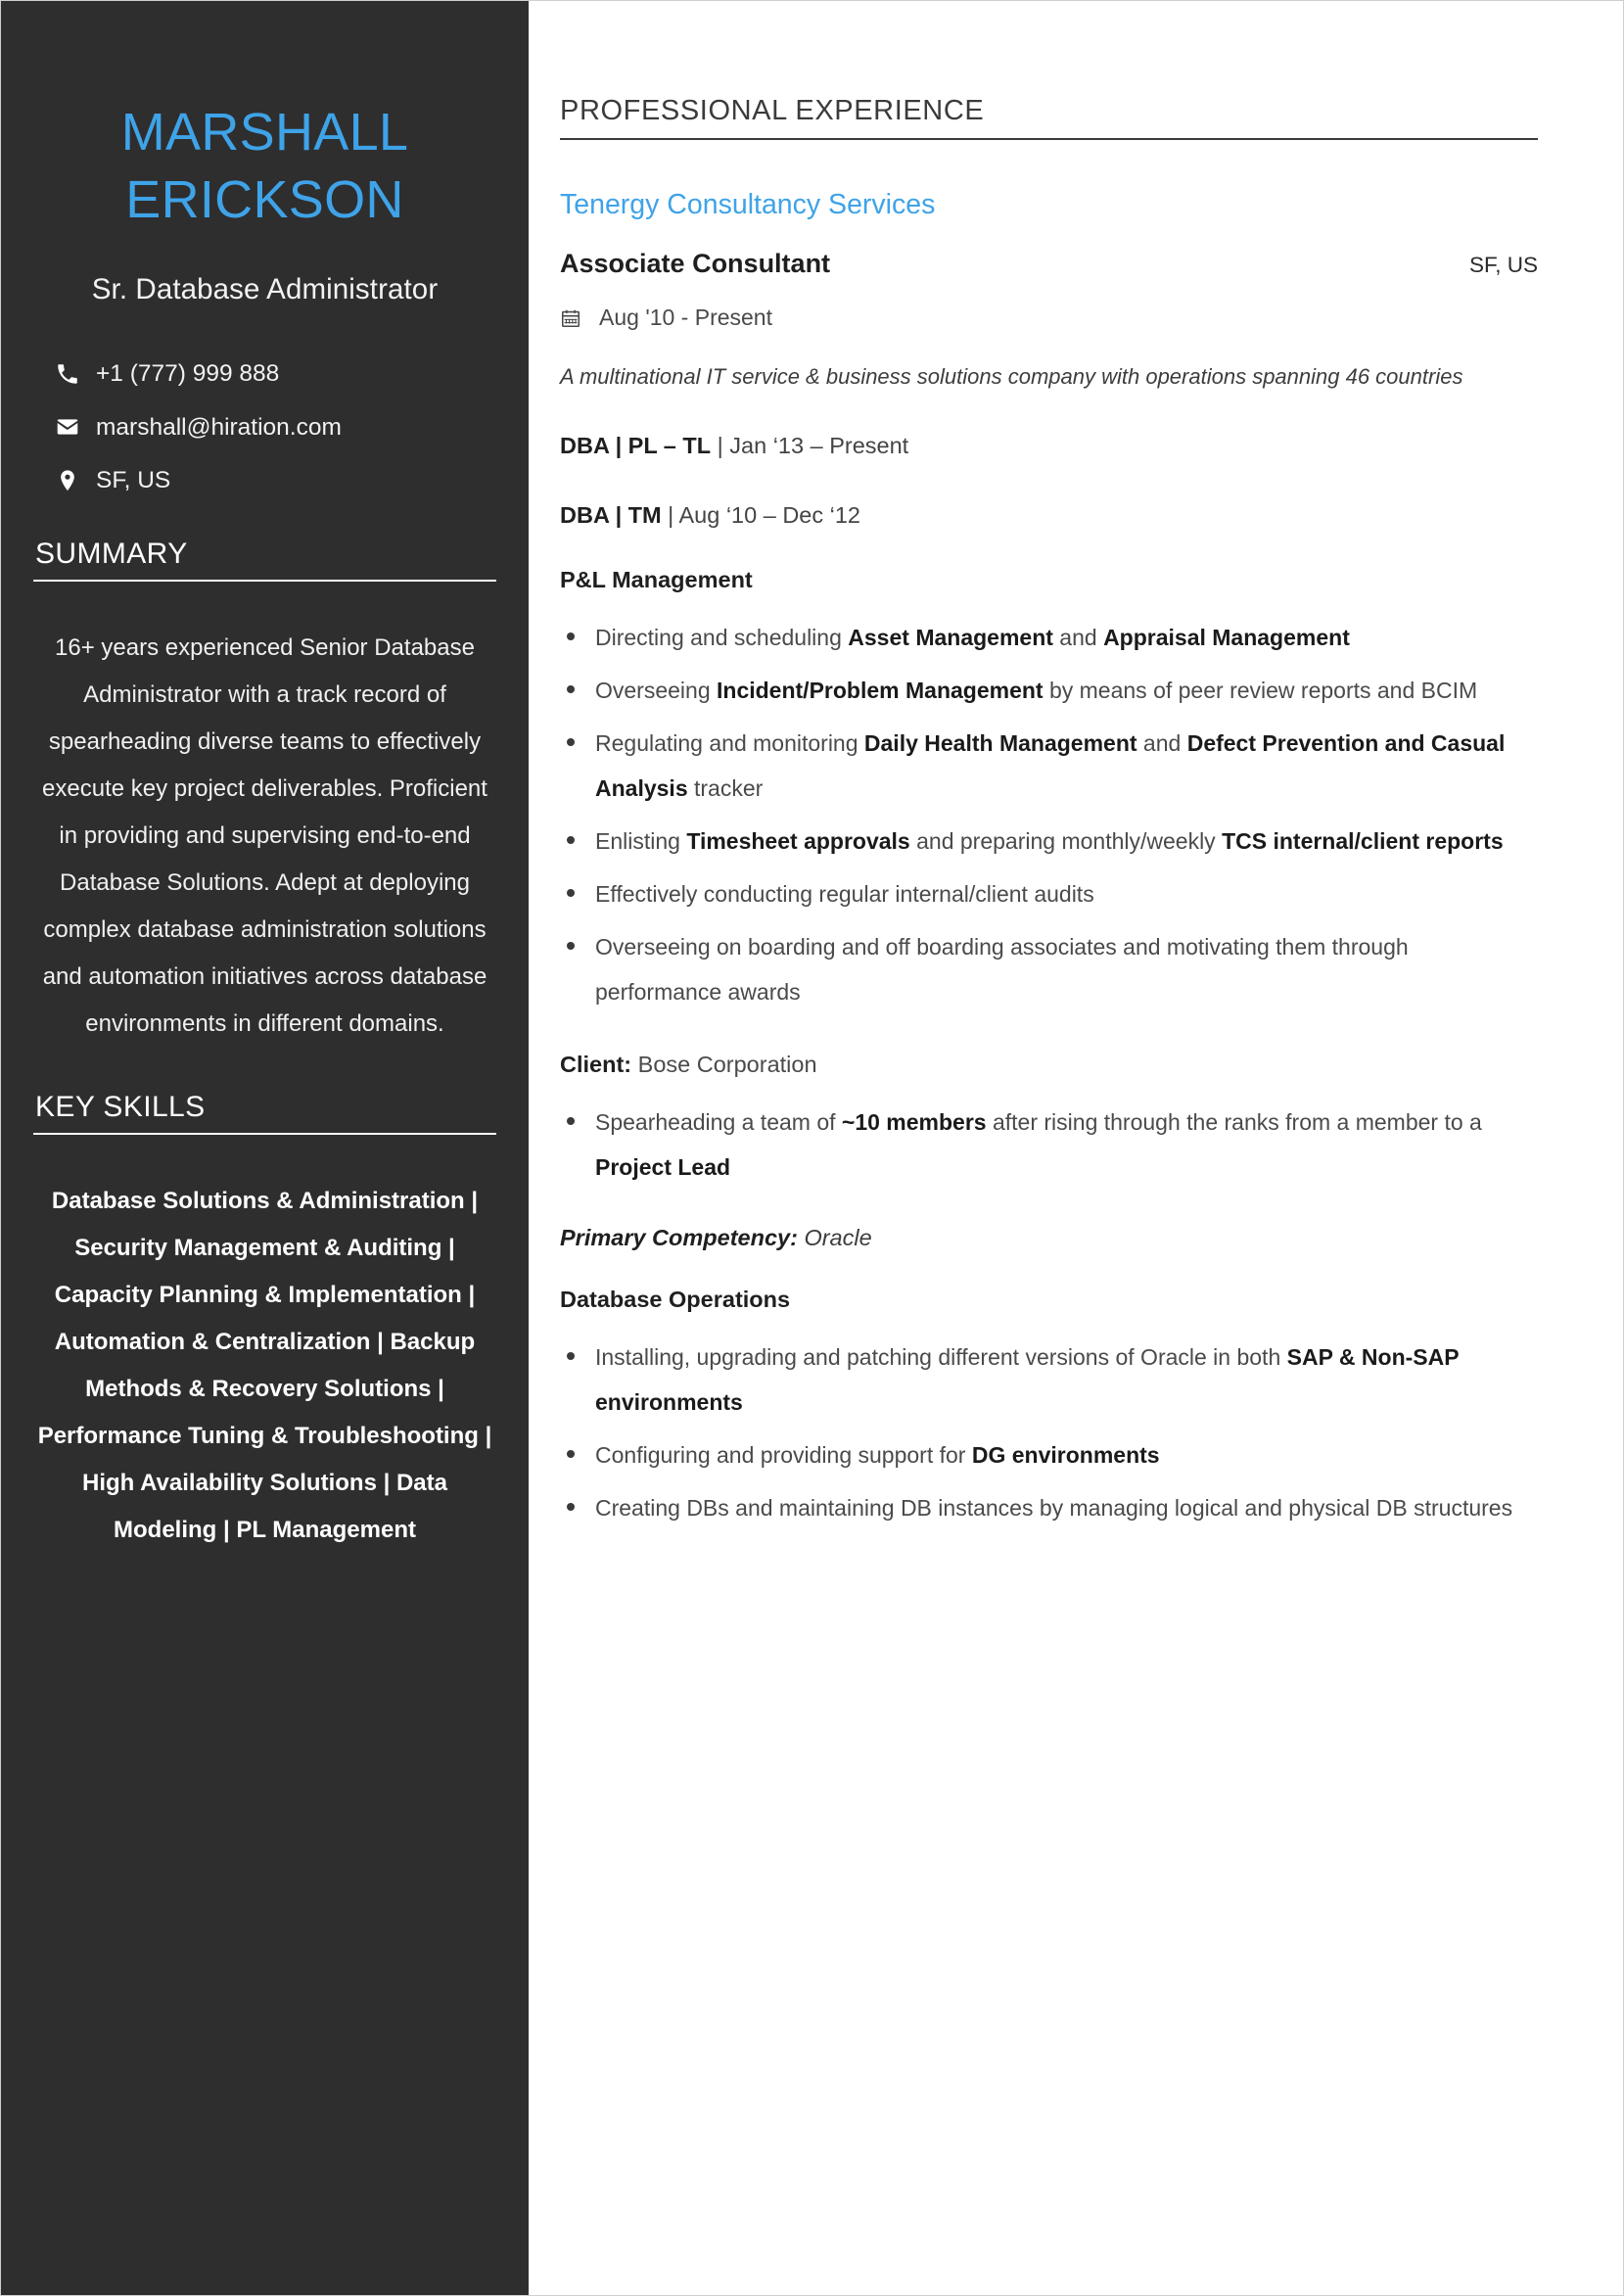 This screenshot has width=1624, height=2296. Describe the element at coordinates (570, 318) in the screenshot. I see `calendar-icon` at that location.